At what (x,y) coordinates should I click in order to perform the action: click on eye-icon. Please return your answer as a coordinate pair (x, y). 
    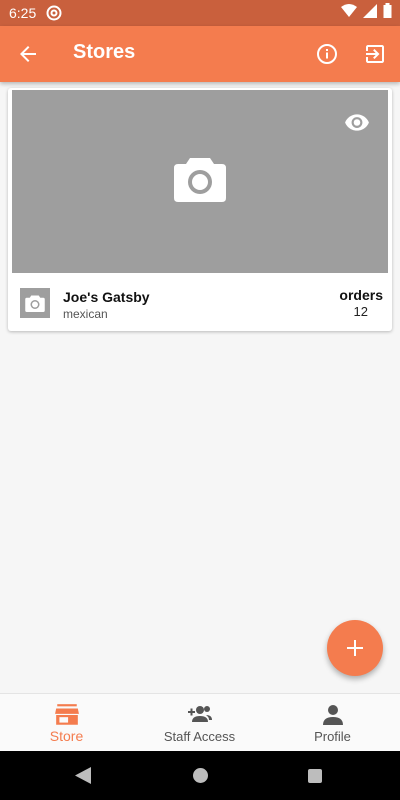
    Looking at the image, I should click on (357, 122).